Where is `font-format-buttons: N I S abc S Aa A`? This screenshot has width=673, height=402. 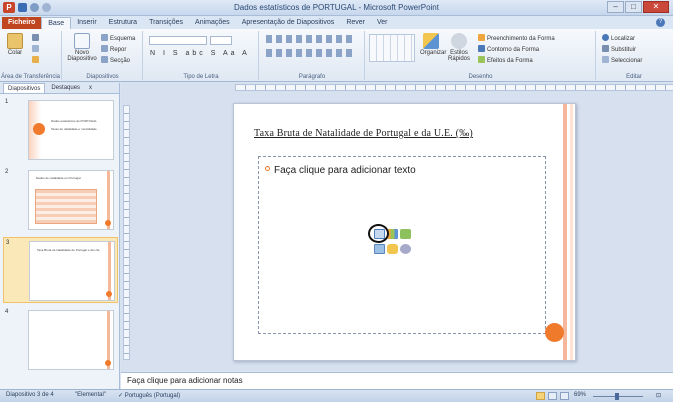
font-format-buttons: N I S abc S Aa A is located at coordinates (200, 53).